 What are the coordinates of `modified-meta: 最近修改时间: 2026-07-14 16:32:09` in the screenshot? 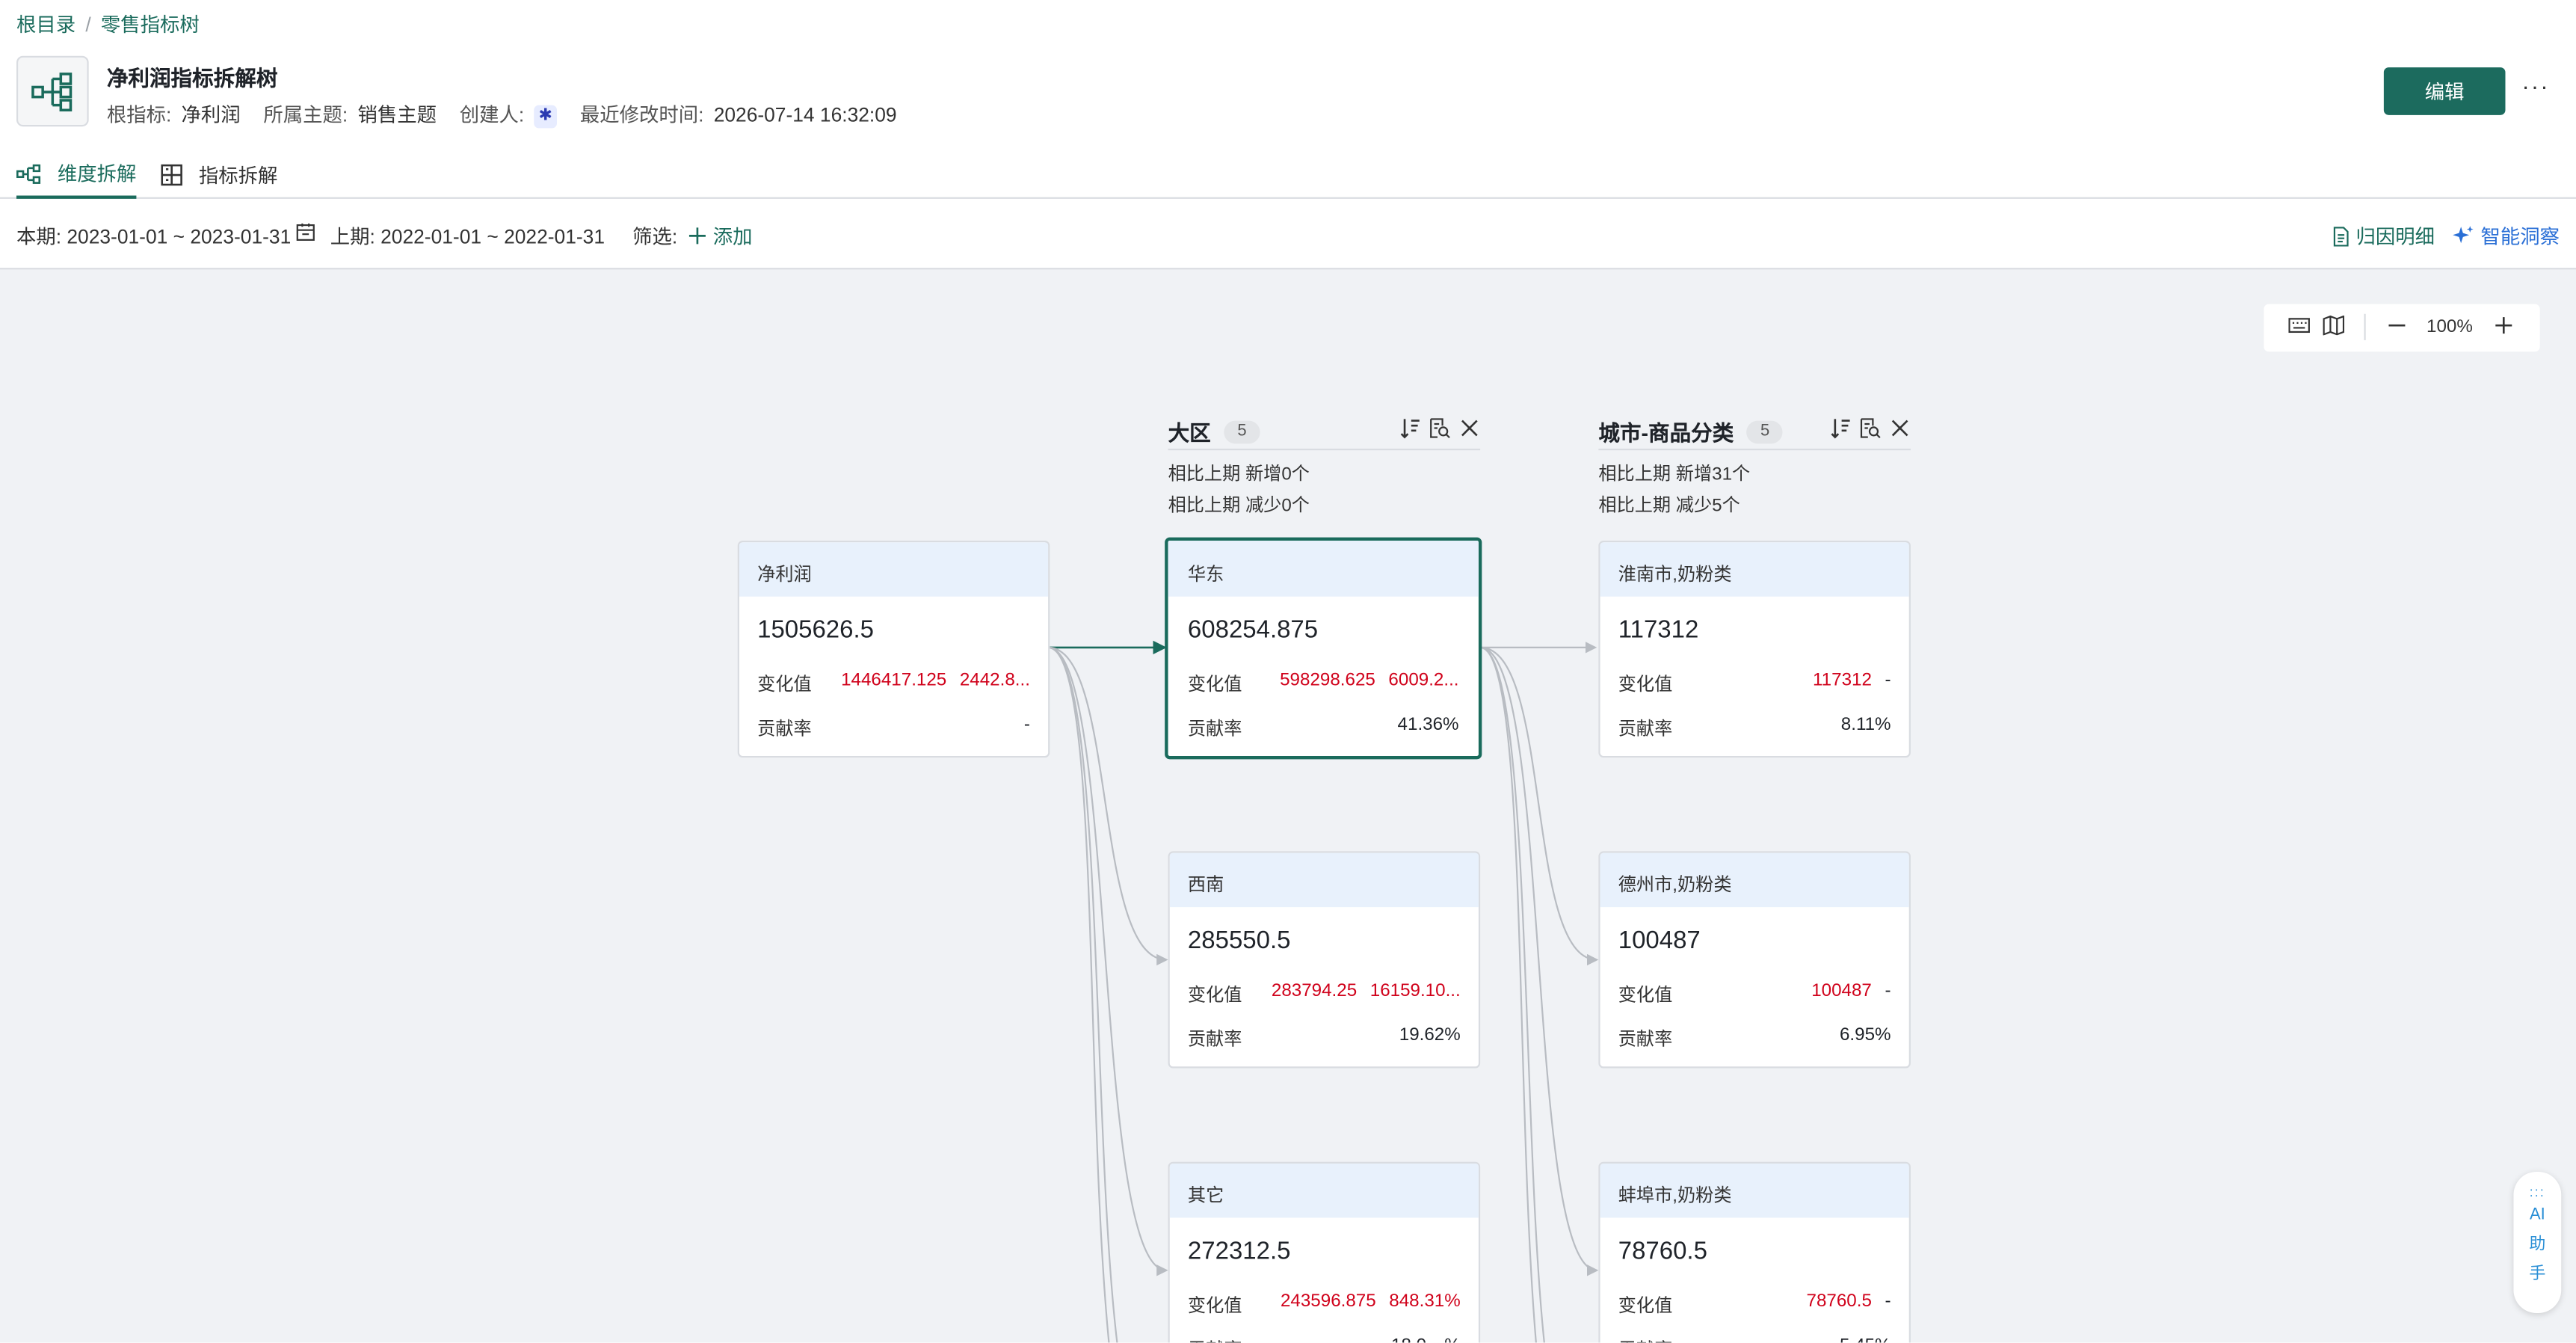 It's located at (738, 115).